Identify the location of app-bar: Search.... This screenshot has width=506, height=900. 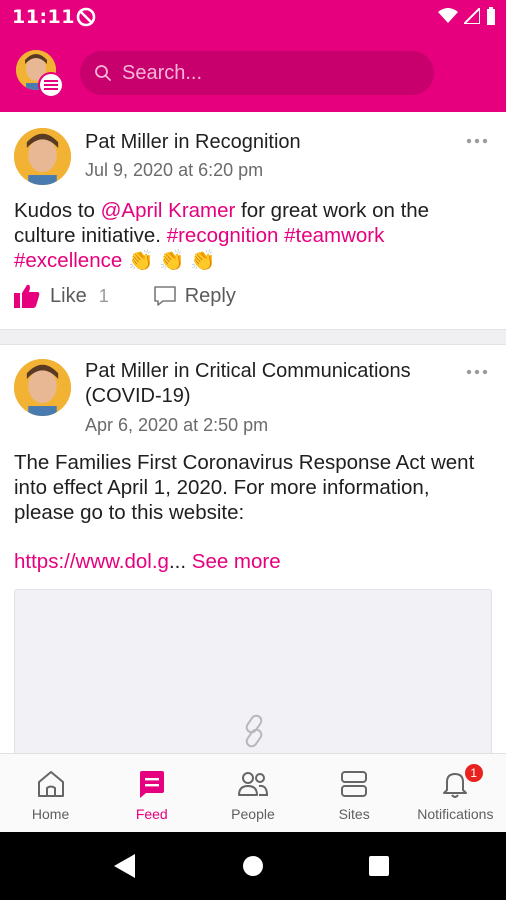
(253, 73).